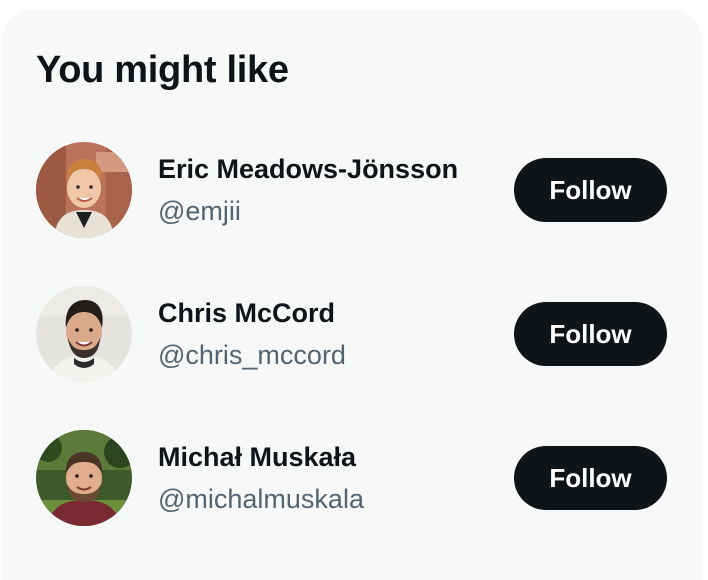 The image size is (708, 580). What do you see at coordinates (257, 457) in the screenshot?
I see `user-name: Michał Muskała` at bounding box center [257, 457].